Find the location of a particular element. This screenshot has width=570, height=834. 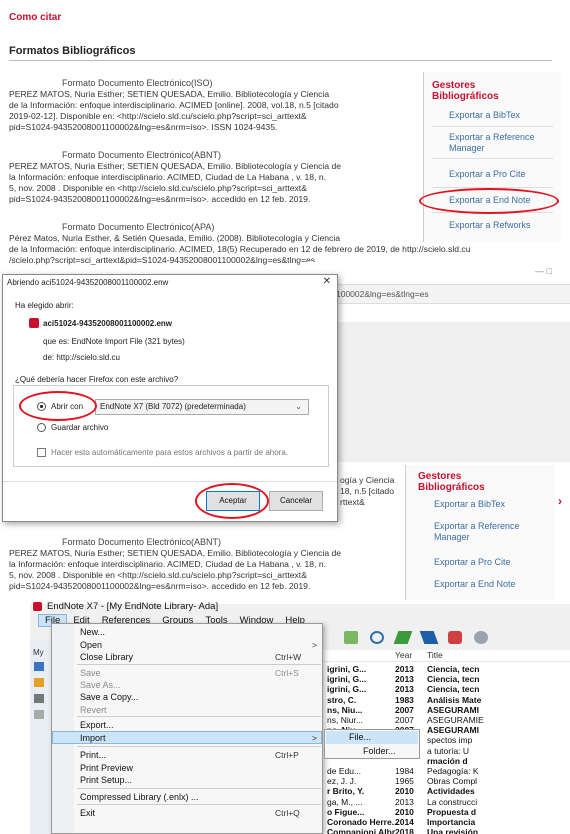

menu-item-save: Save is located at coordinates (90, 673).